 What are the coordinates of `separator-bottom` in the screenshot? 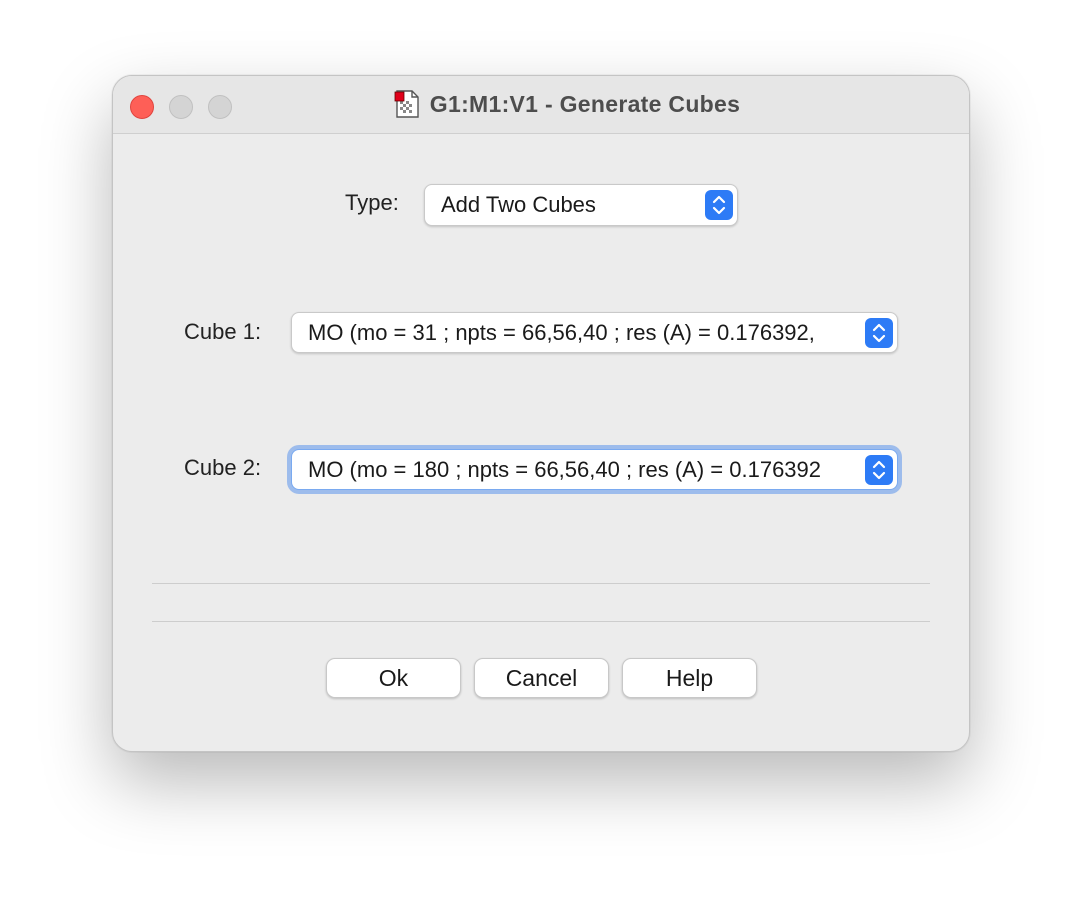 It's located at (541, 621).